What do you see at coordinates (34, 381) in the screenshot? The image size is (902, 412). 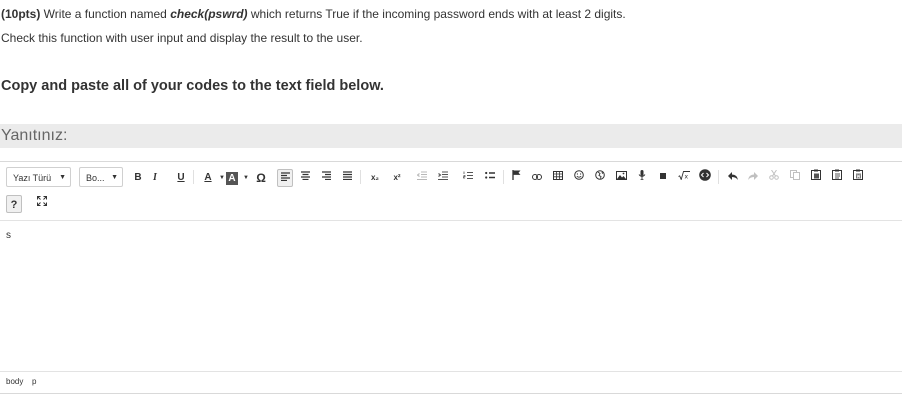 I see `path-item-p: p` at bounding box center [34, 381].